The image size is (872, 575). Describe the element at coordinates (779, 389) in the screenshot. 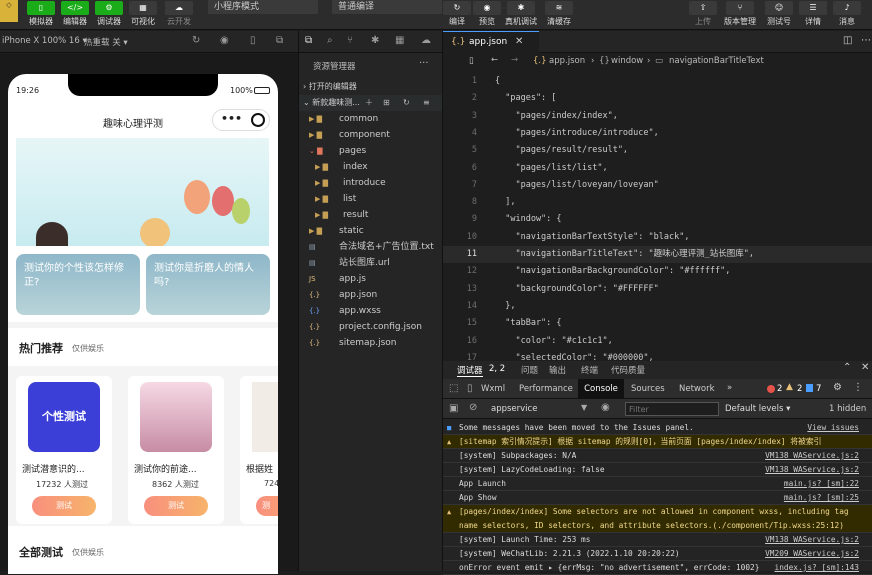

I see `error-count: 2` at that location.